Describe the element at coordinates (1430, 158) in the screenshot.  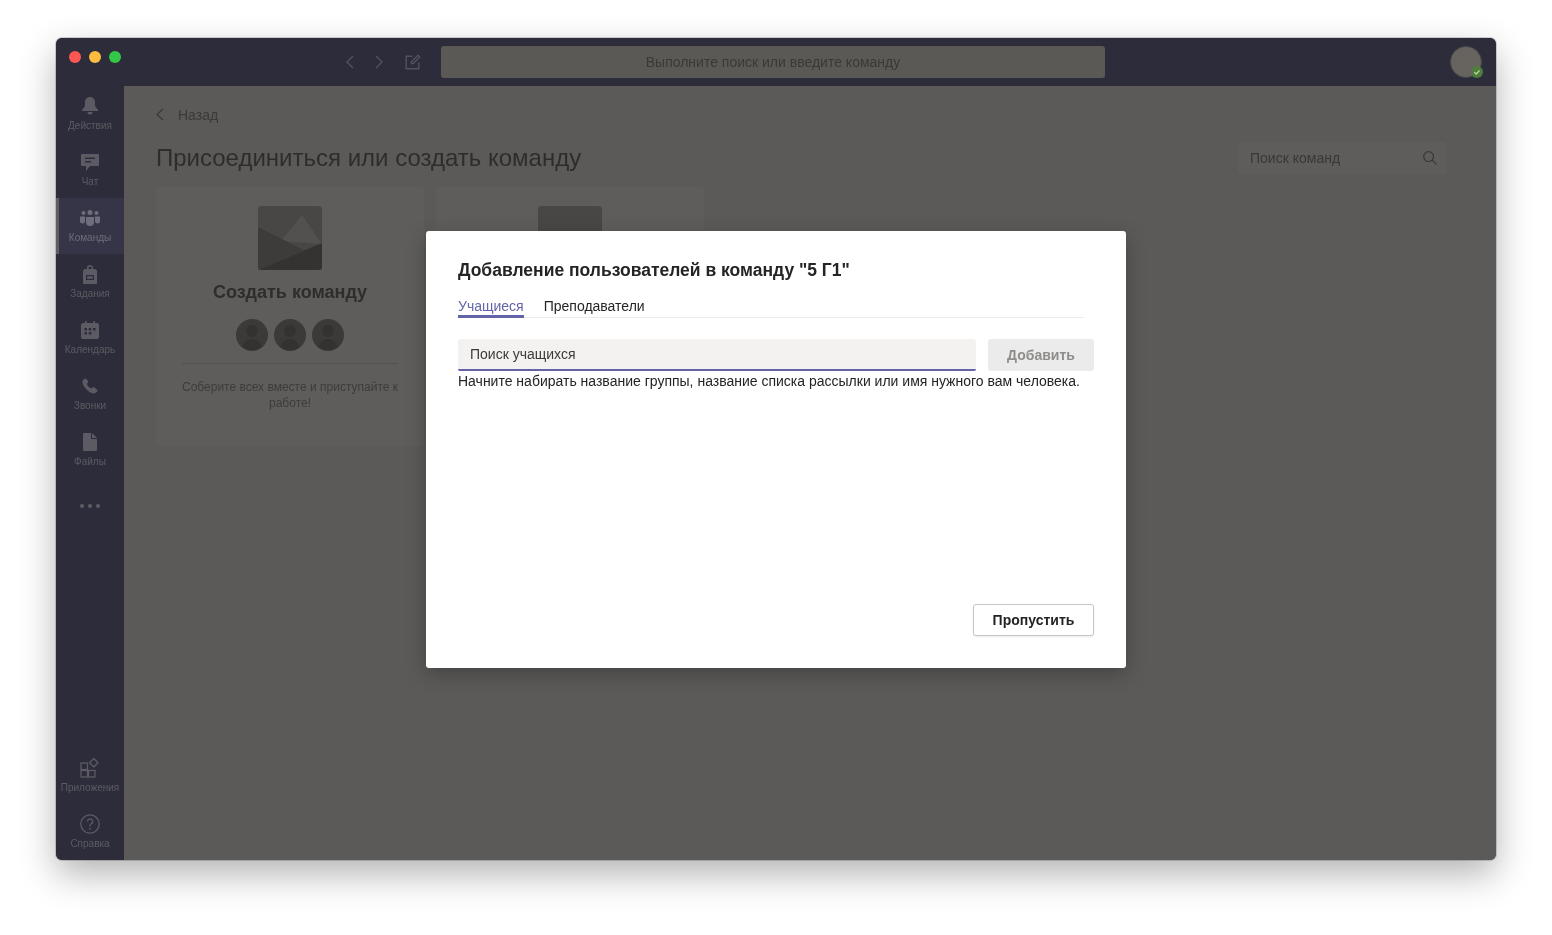
I see `search-icon` at that location.